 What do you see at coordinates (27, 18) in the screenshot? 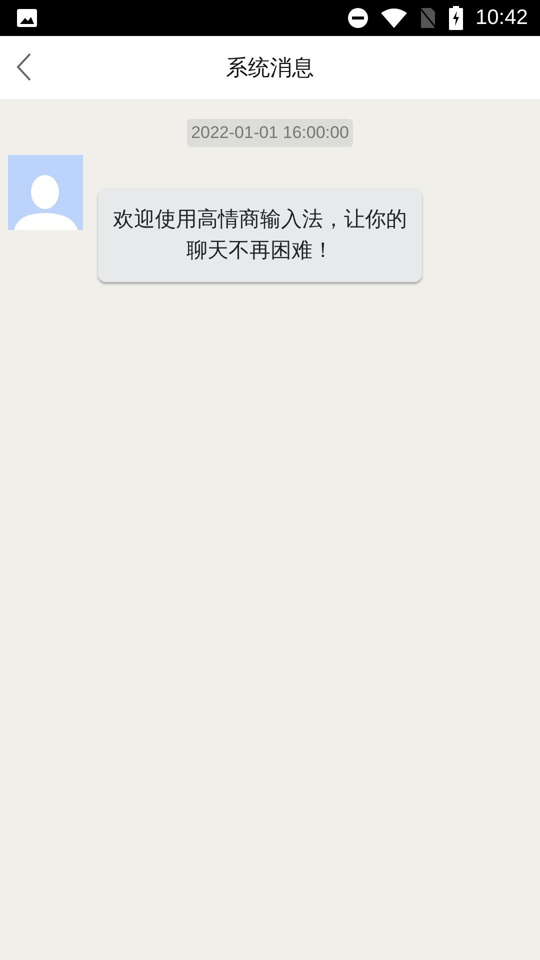
I see `image-icon` at bounding box center [27, 18].